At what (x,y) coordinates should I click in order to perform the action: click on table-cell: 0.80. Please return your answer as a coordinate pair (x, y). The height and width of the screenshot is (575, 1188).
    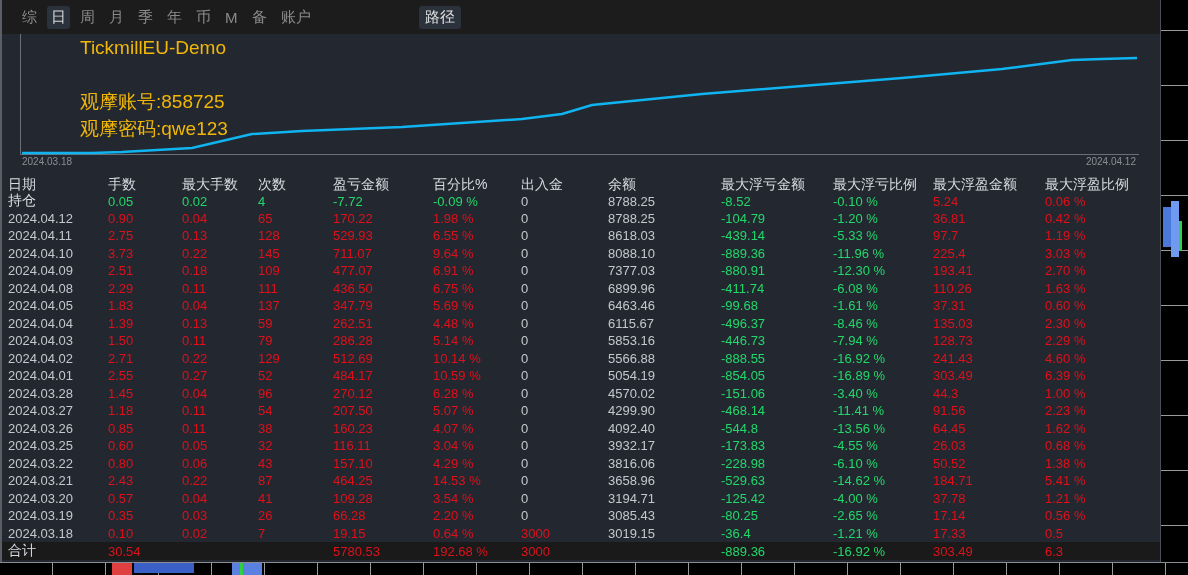
    Looking at the image, I should click on (121, 463).